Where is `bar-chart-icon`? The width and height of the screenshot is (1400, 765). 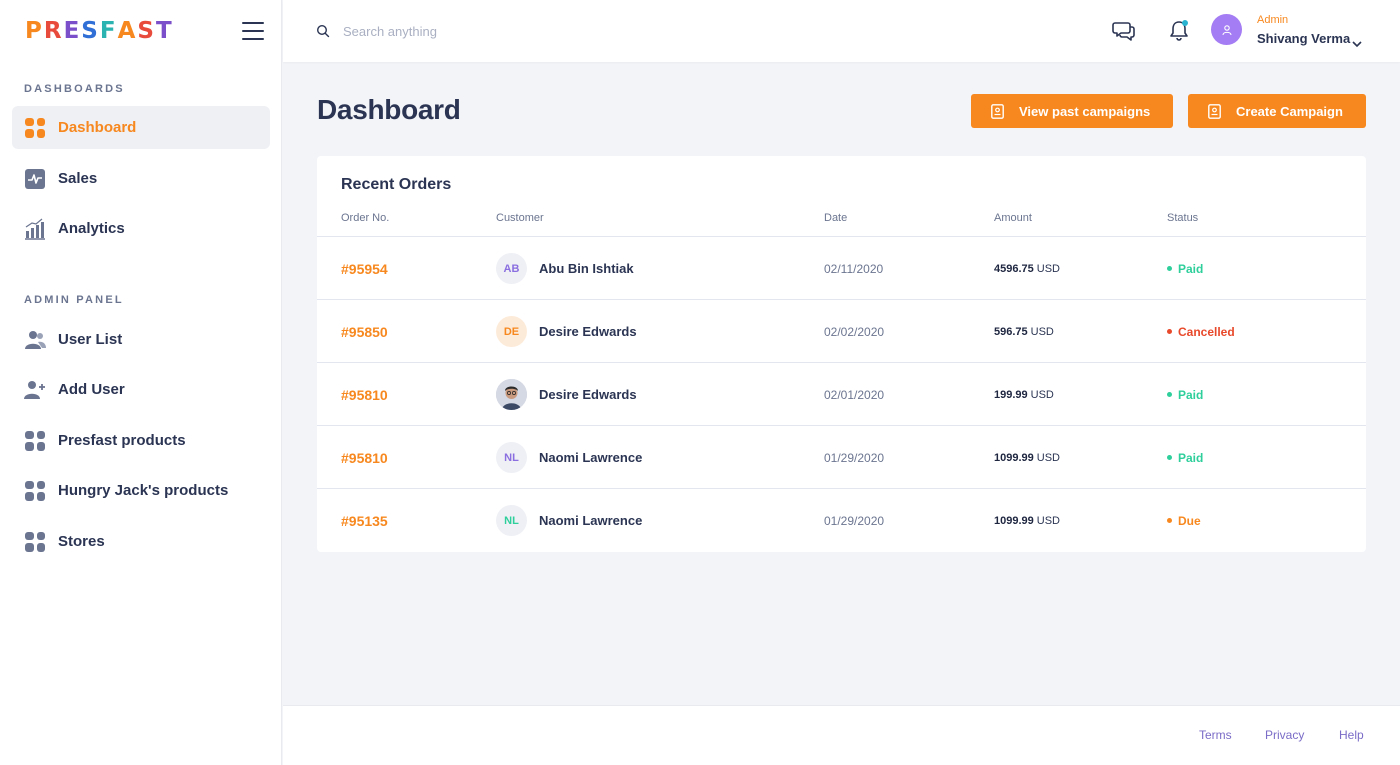 bar-chart-icon is located at coordinates (35, 229).